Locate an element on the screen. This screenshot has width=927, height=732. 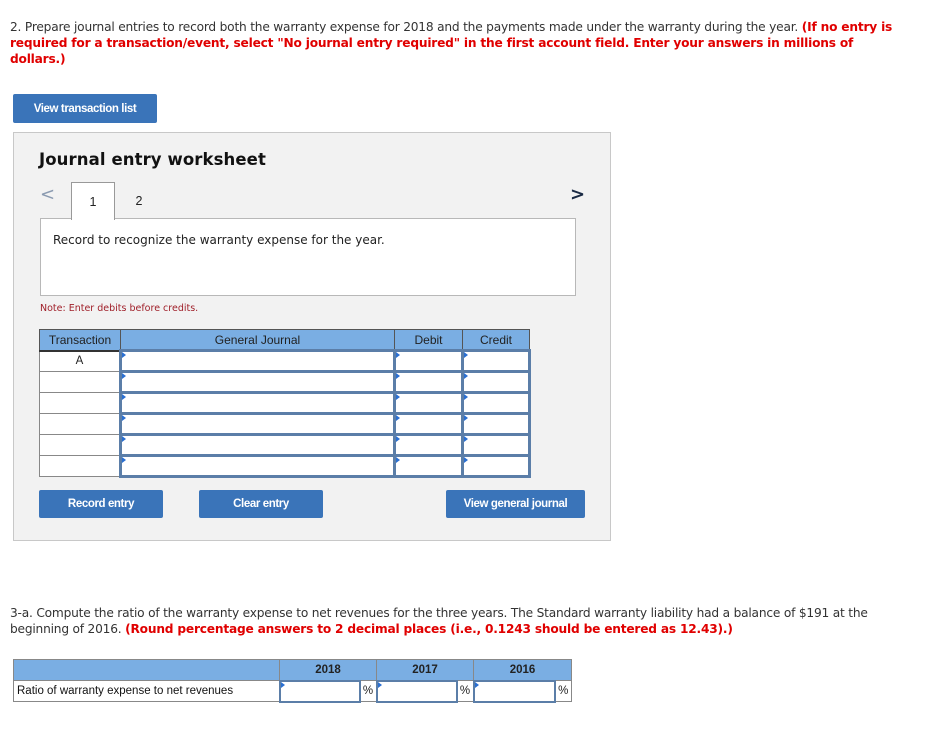
ratio-2016-cell is located at coordinates (514, 691).